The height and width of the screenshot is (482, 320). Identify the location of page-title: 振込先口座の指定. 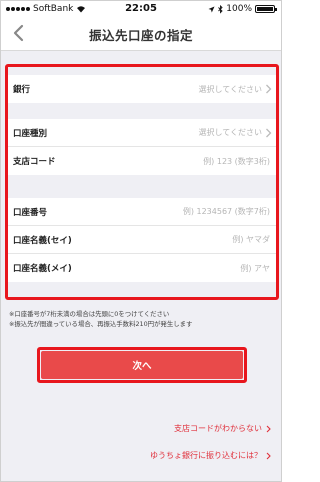
(140, 35).